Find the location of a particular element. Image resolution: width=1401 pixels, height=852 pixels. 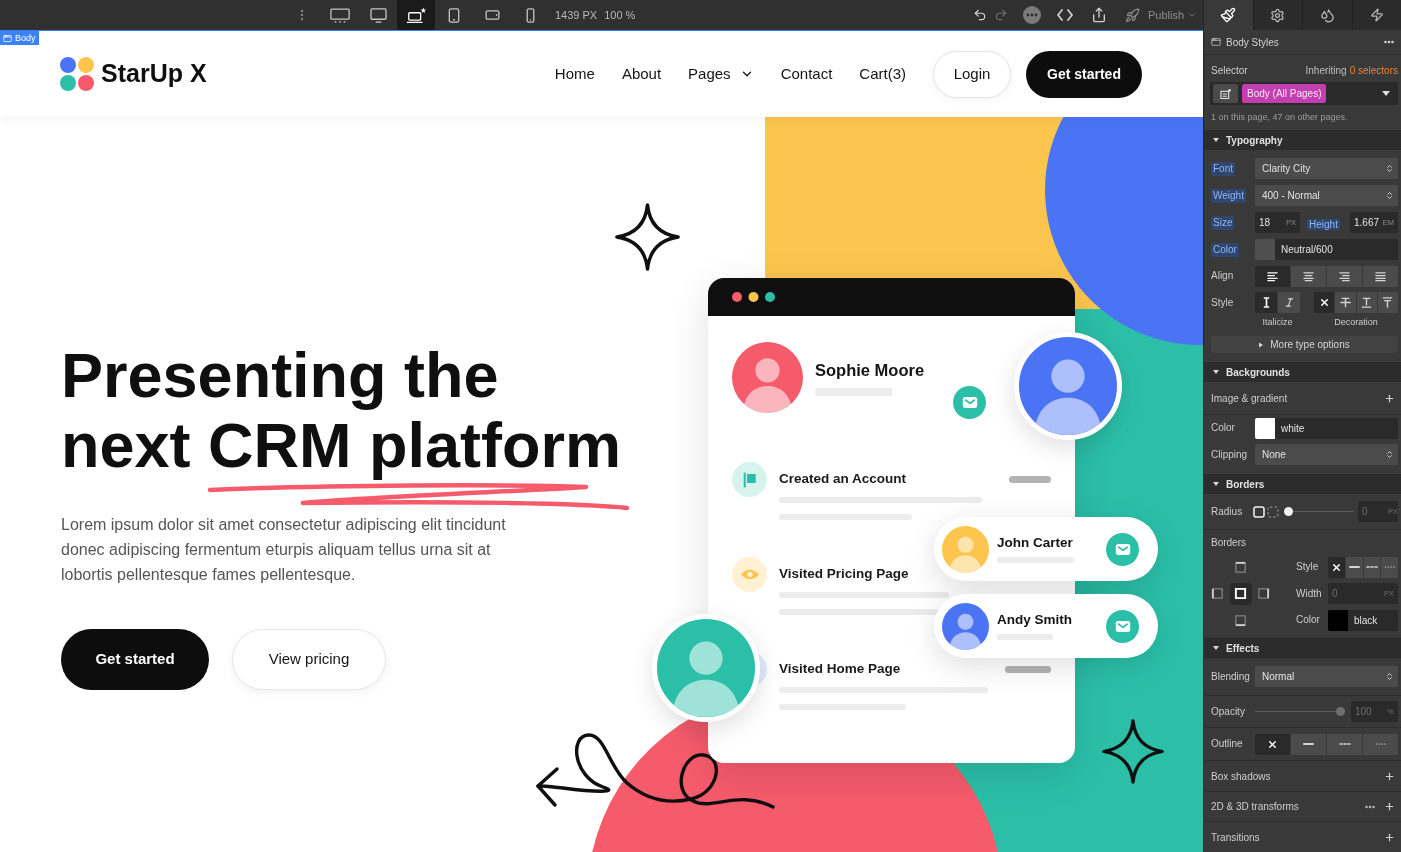

window-dots-drawing is located at coordinates (753, 297).